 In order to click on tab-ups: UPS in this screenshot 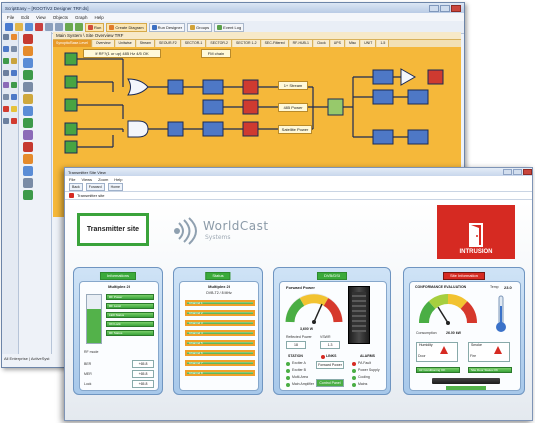, I will do `click(337, 43)`.